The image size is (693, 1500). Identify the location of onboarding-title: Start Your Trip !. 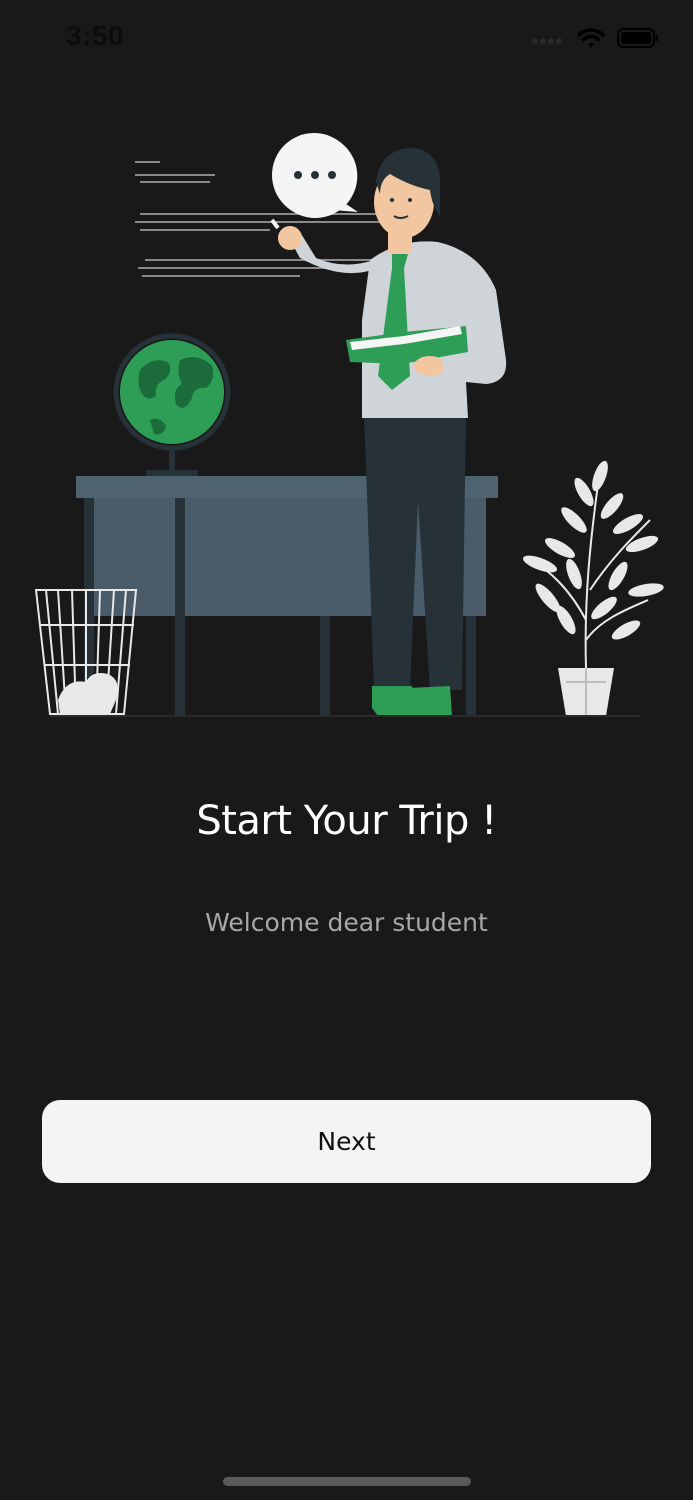
(346, 821).